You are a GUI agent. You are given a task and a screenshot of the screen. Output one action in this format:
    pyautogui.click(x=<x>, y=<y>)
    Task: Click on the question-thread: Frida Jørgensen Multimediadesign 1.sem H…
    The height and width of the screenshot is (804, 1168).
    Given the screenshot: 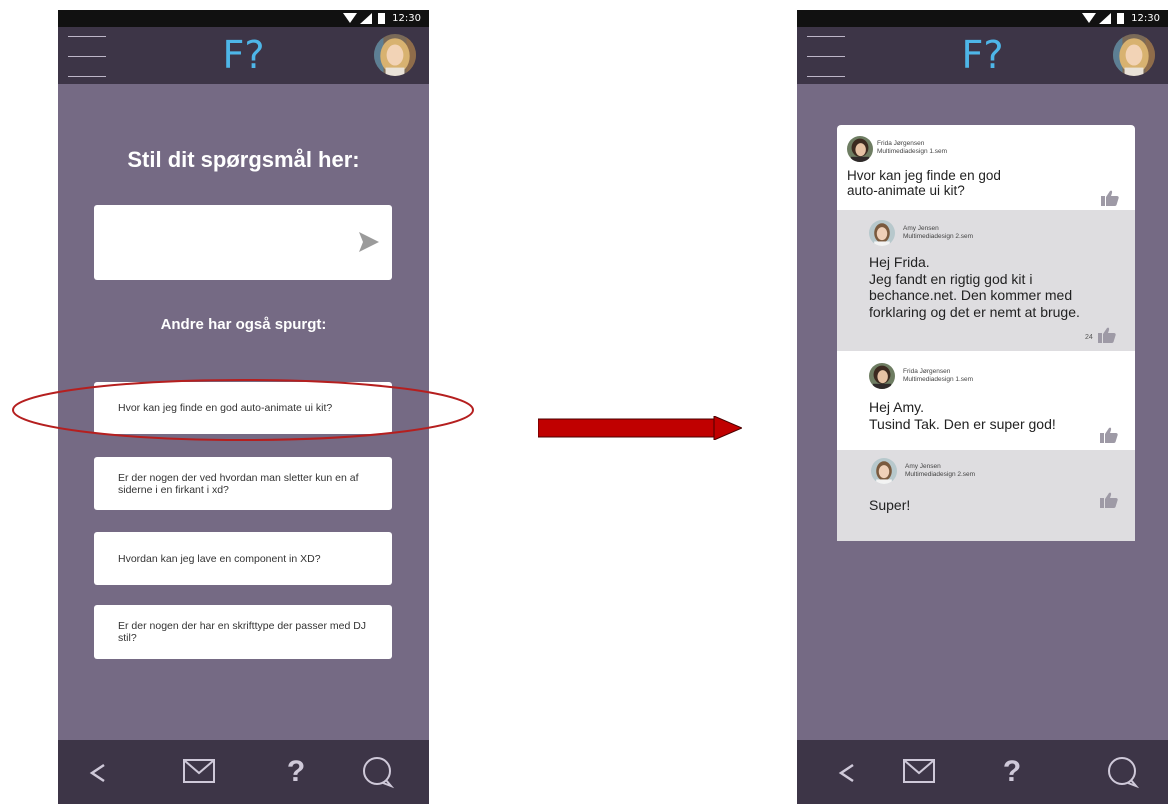 What is the action you would take?
    pyautogui.click(x=986, y=333)
    